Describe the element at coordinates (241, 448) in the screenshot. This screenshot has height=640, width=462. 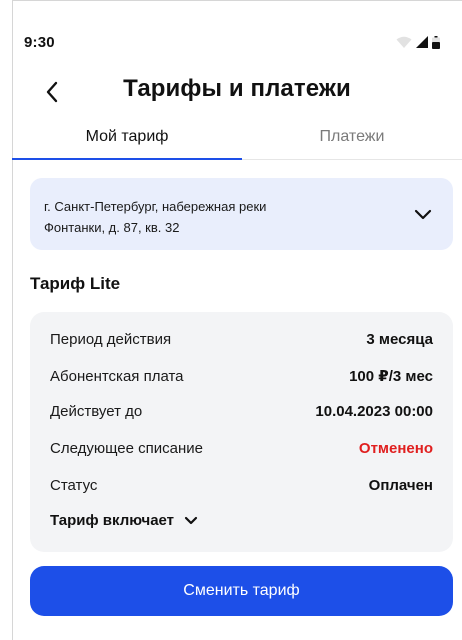
I see `row-next-charge: Следующее списание Отменено` at that location.